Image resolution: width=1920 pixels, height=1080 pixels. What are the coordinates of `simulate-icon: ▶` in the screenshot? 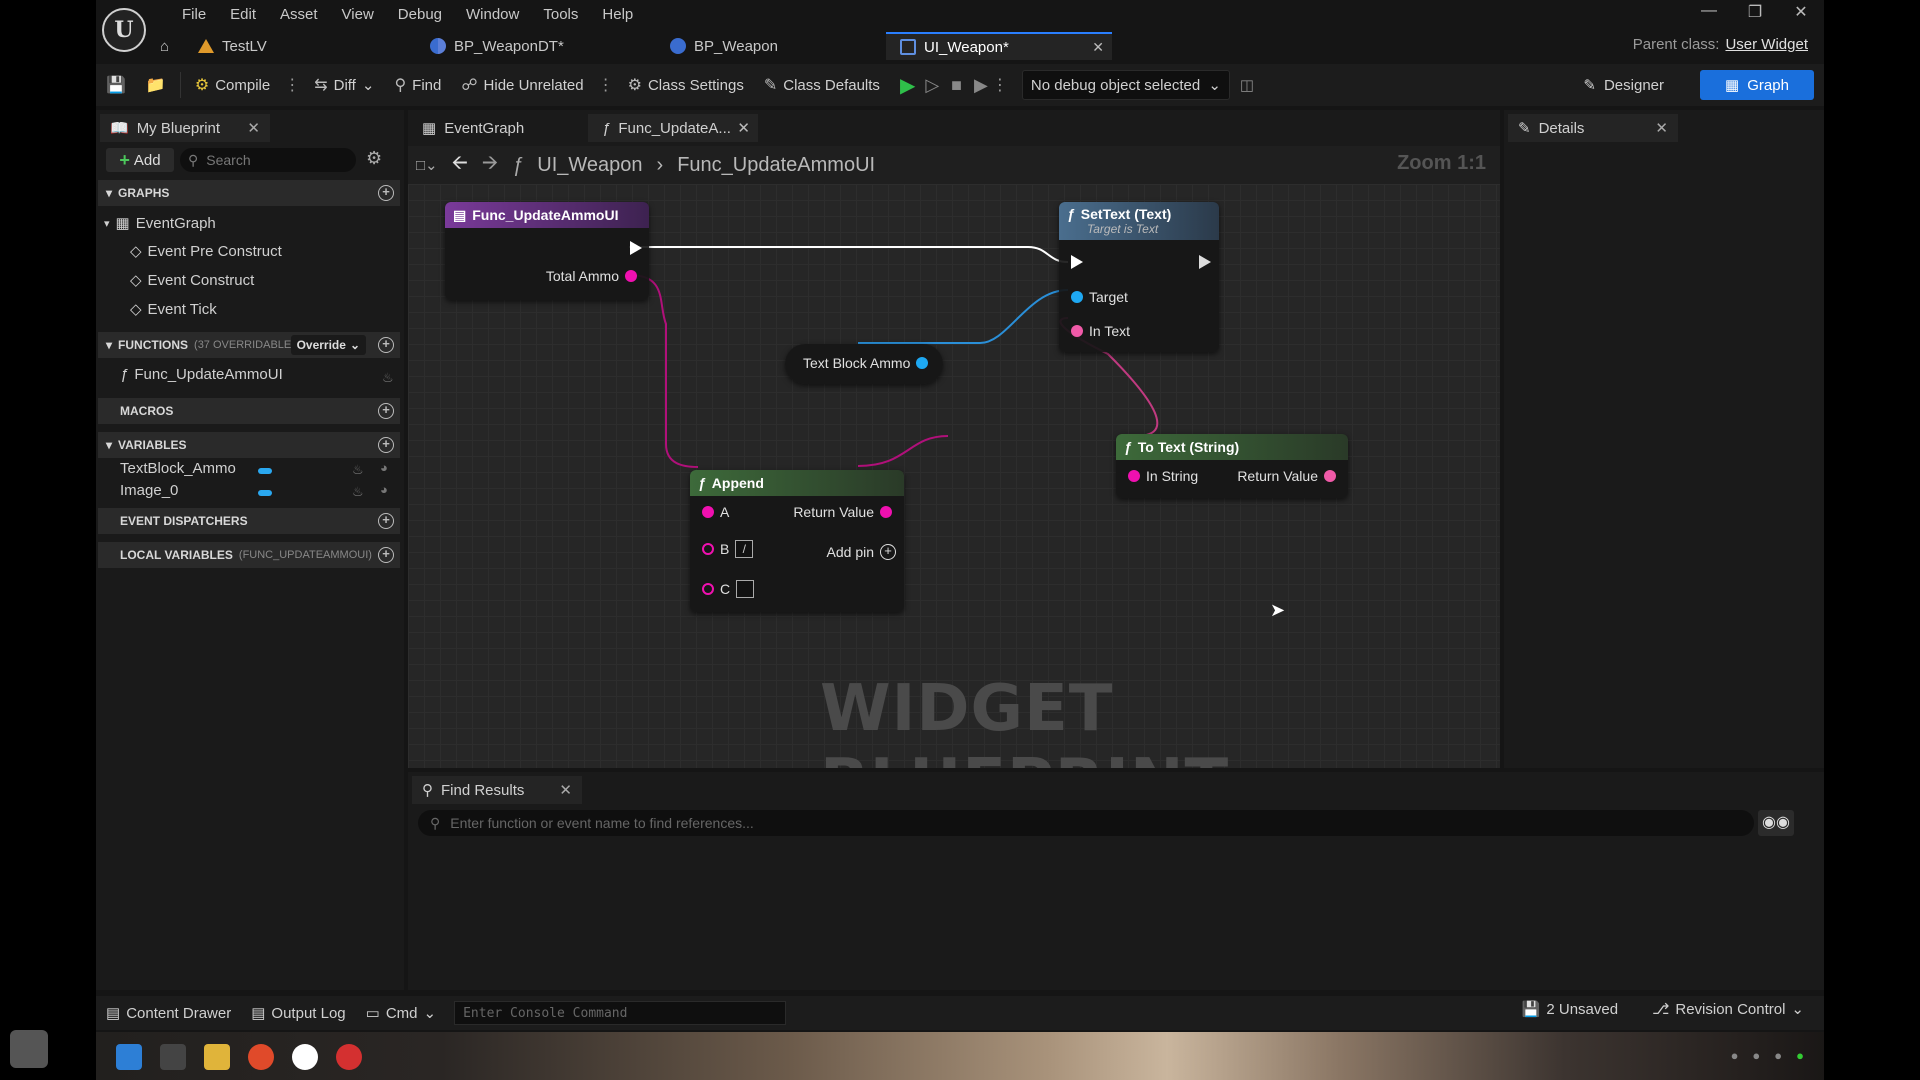 It's located at (981, 85).